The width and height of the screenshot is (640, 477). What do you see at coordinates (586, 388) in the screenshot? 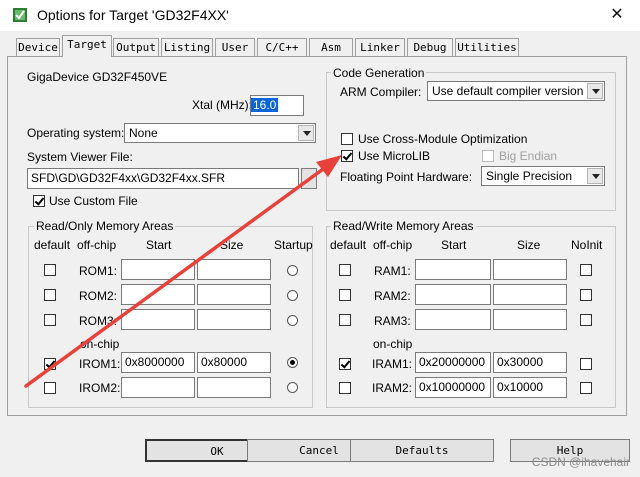
I see `iram2-noinit-checkbox` at bounding box center [586, 388].